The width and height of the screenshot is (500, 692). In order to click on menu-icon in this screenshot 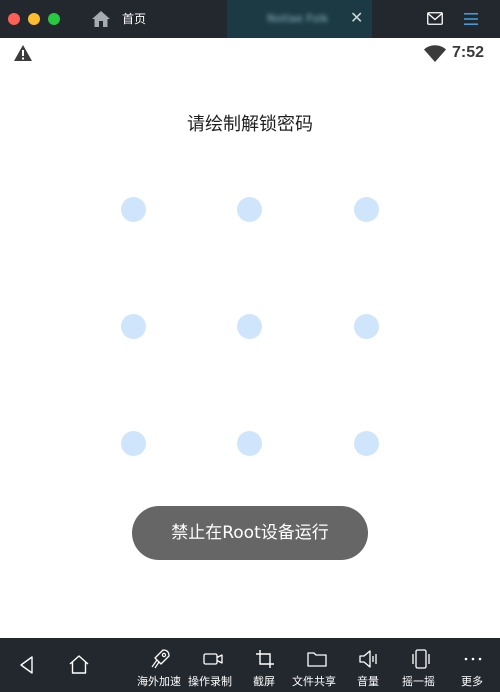, I will do `click(471, 19)`.